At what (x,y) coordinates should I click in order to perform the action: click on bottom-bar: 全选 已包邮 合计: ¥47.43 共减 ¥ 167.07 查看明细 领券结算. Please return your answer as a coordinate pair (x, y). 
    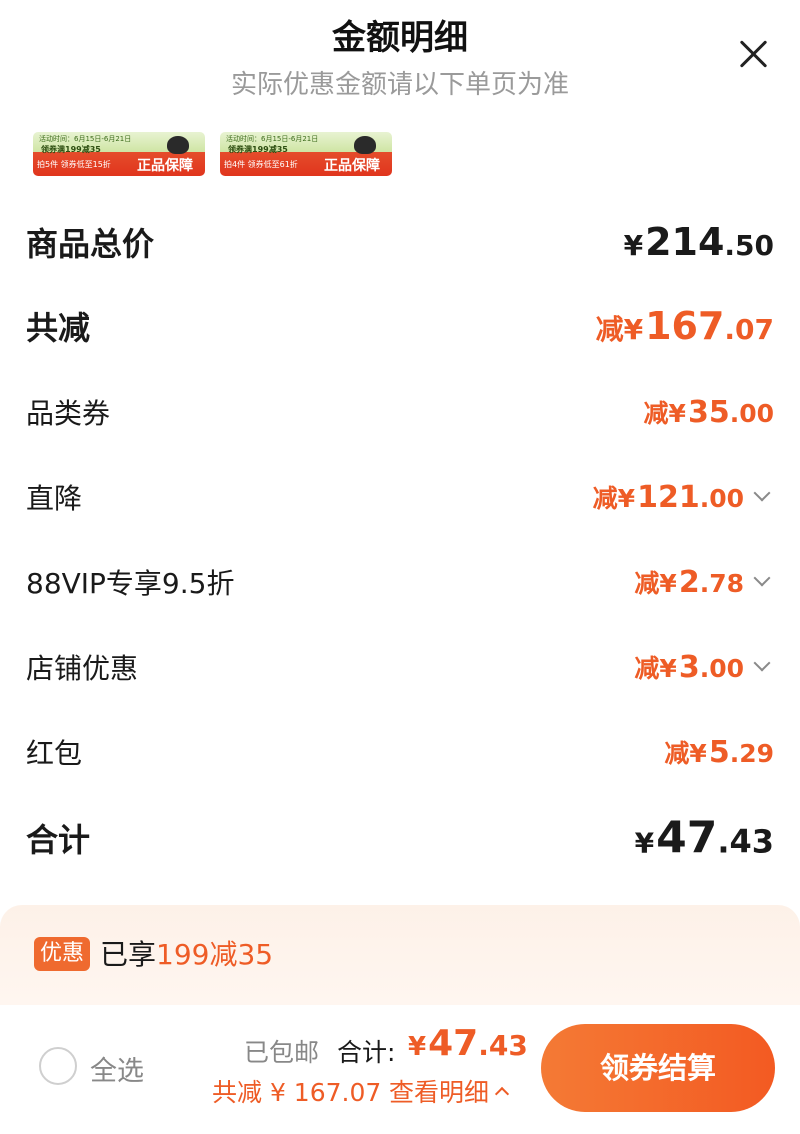
    Looking at the image, I should click on (400, 1069).